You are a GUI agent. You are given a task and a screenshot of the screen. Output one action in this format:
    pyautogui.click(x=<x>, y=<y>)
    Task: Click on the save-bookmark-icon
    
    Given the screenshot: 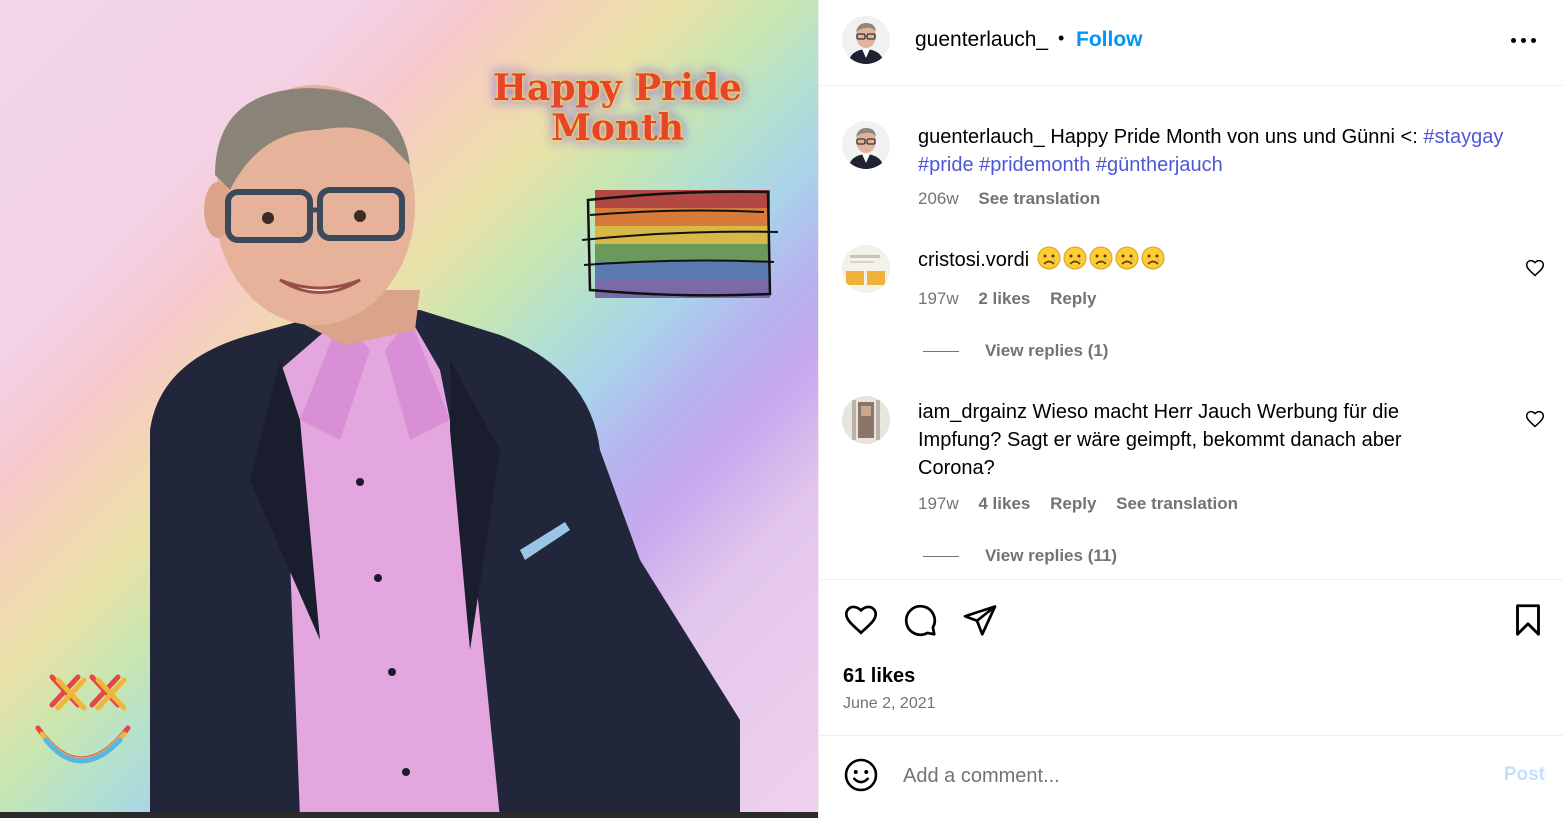 What is the action you would take?
    pyautogui.click(x=1528, y=620)
    